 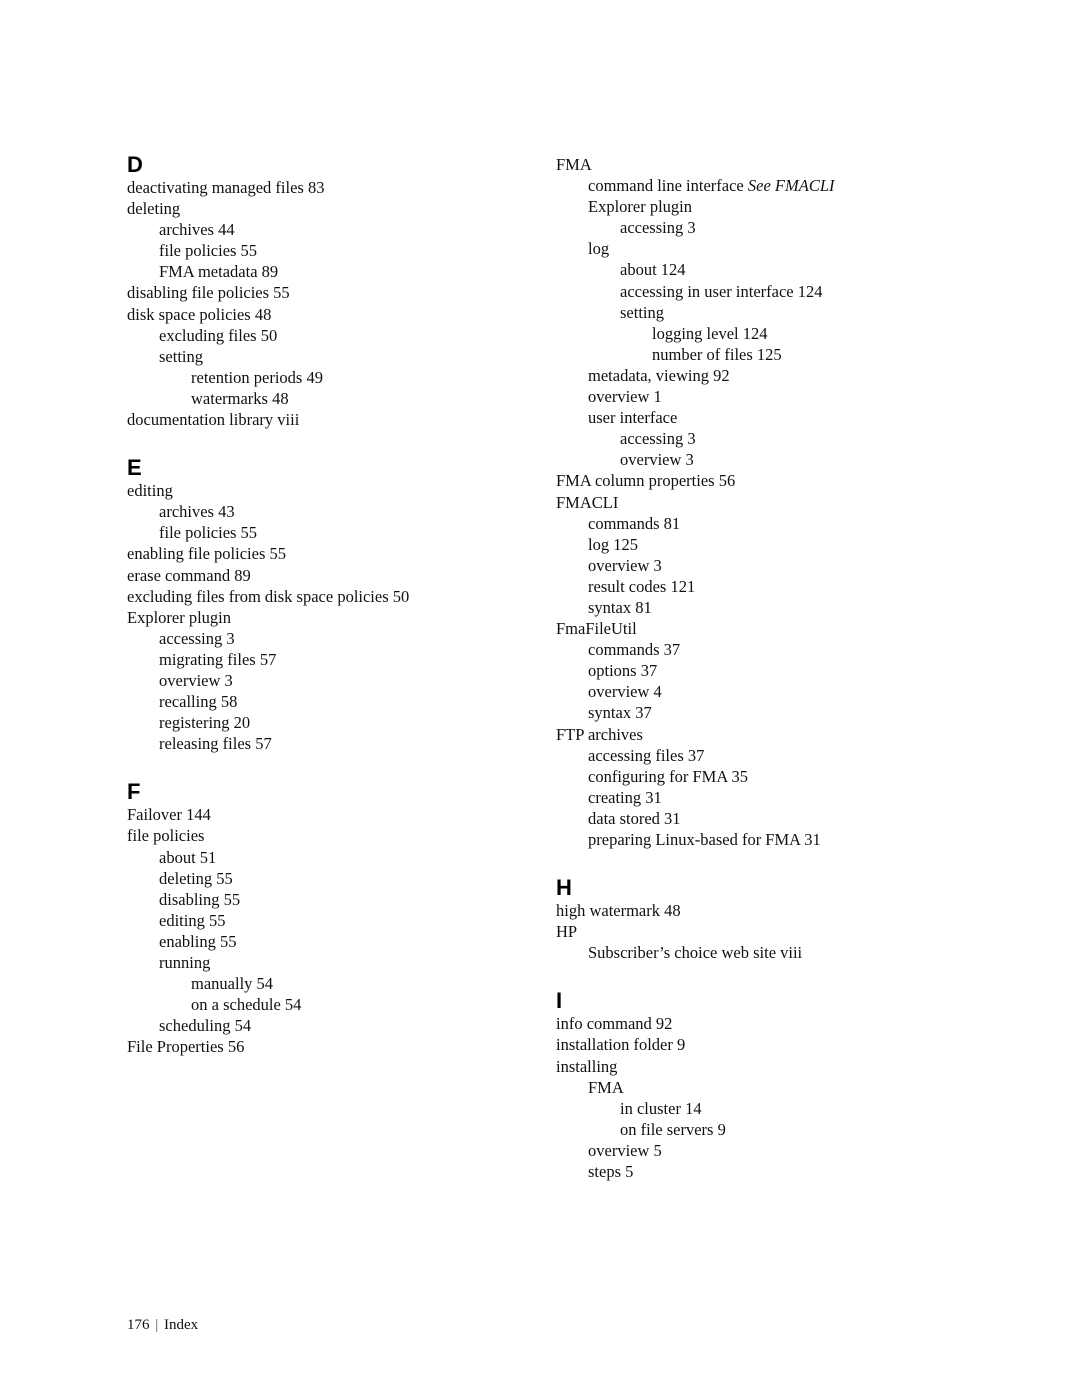 I want to click on index-subentry: releasing files 57, so click(x=327, y=743).